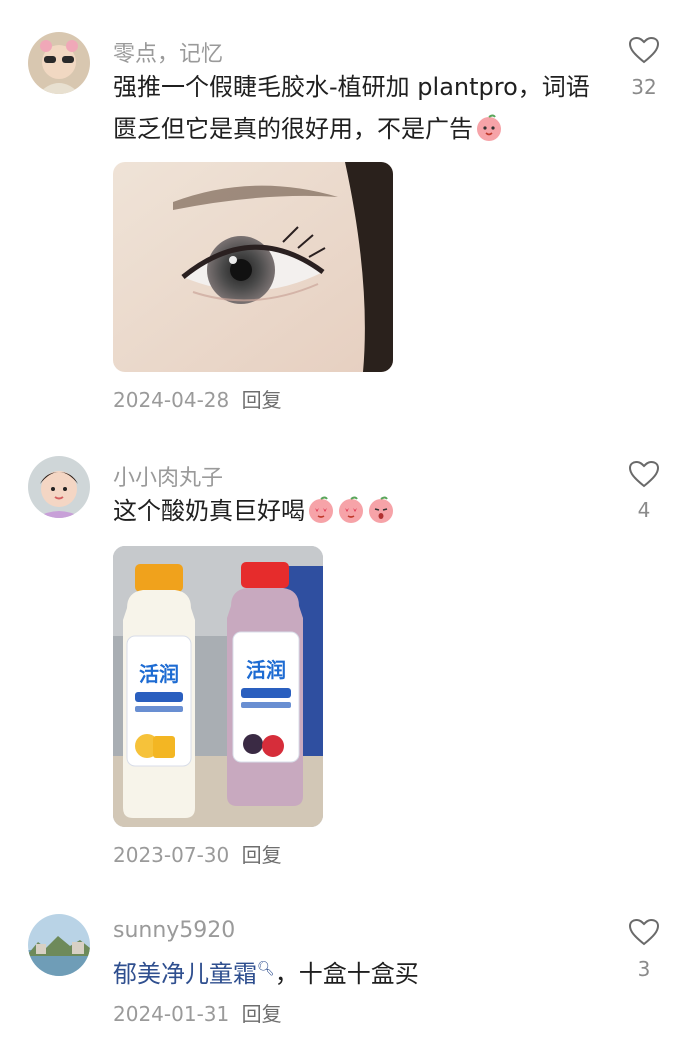  I want to click on peach-surprised-emoji-icon, so click(381, 509).